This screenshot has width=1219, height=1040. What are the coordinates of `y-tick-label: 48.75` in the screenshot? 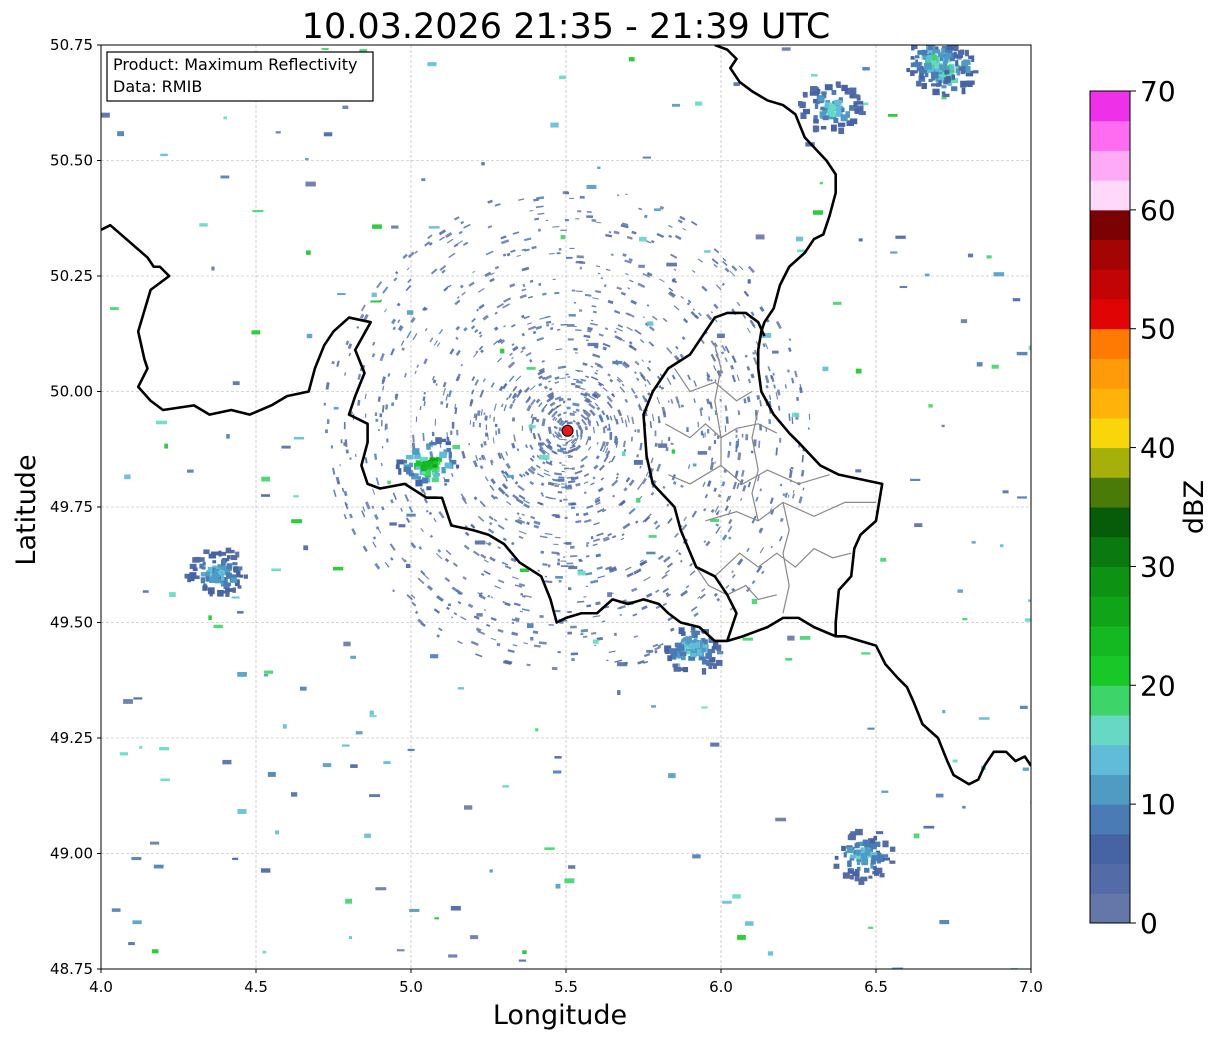 It's located at (71, 969).